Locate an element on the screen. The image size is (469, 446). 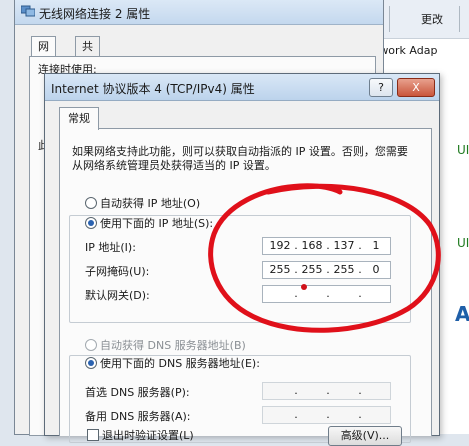
close-button: X is located at coordinates (416, 87).